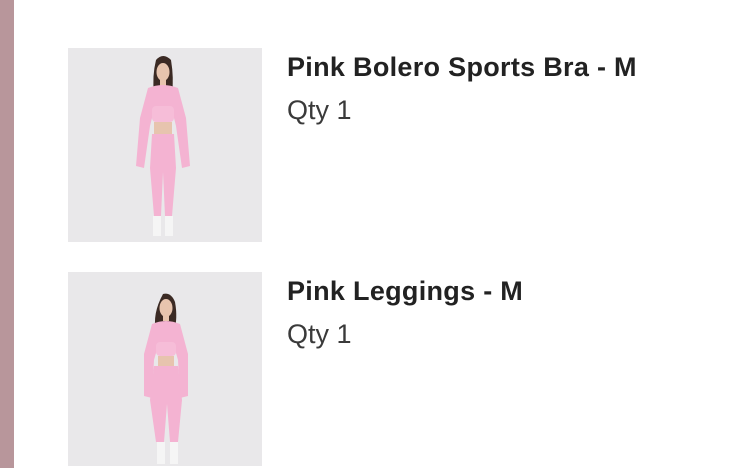 The image size is (737, 468). Describe the element at coordinates (502, 87) in the screenshot. I see `item-info: Pink Bolero Sports Bra - M Qty 1` at that location.